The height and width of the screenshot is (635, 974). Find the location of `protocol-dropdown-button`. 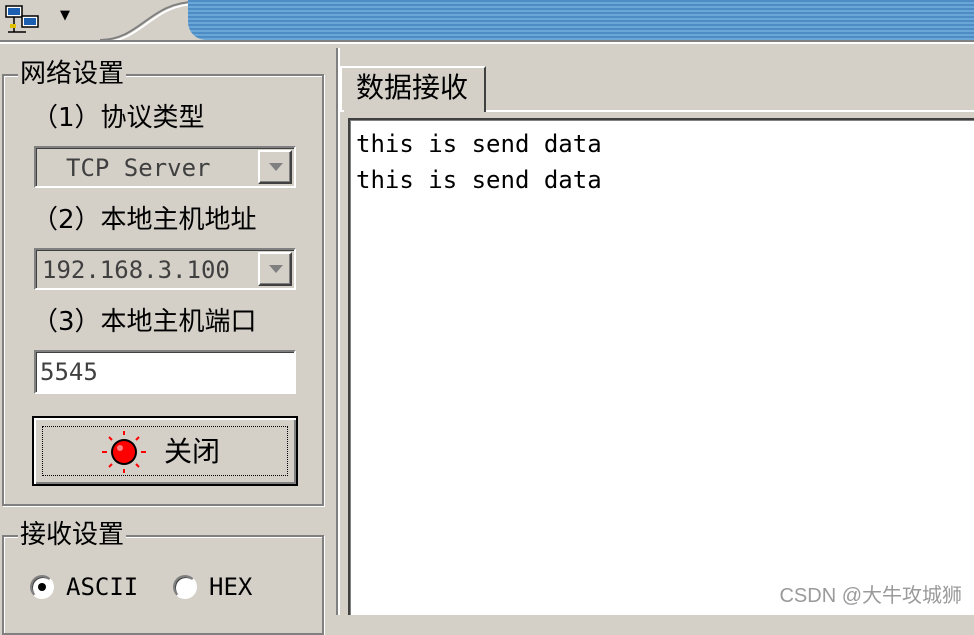

protocol-dropdown-button is located at coordinates (275, 167).